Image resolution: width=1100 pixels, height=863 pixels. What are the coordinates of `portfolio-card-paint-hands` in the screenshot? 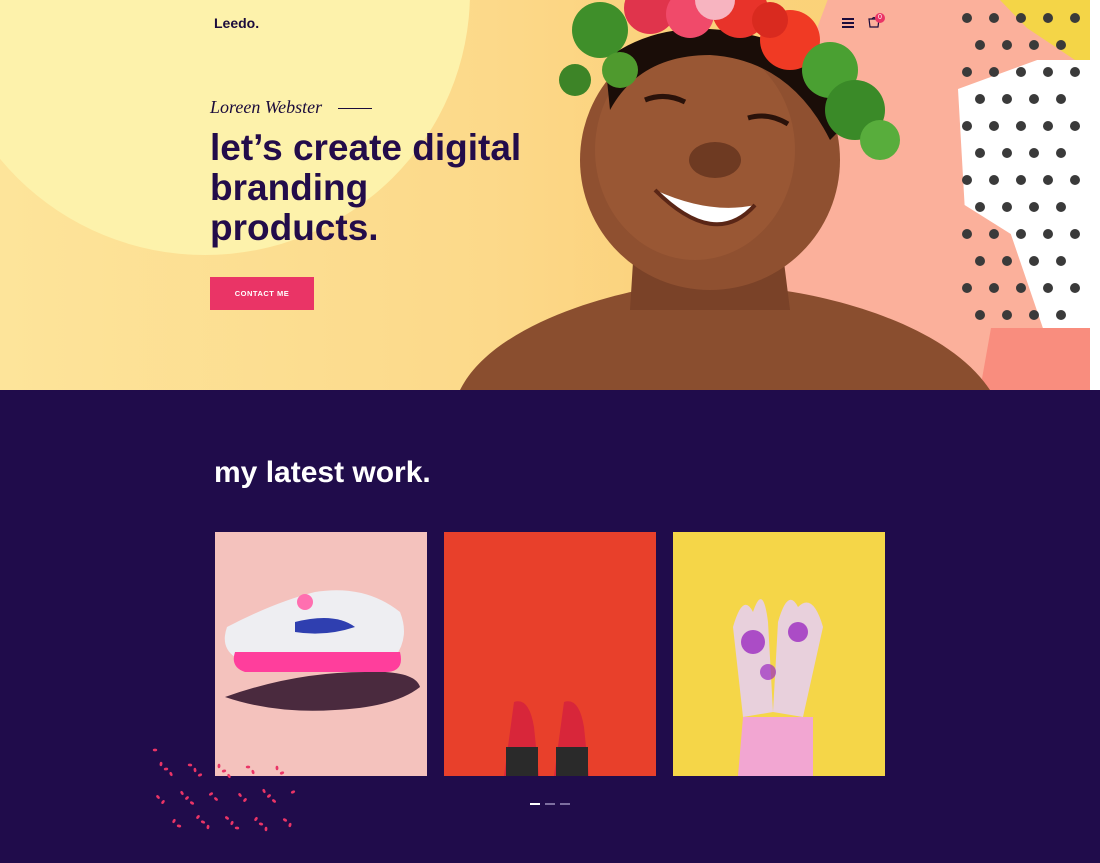 It's located at (779, 654).